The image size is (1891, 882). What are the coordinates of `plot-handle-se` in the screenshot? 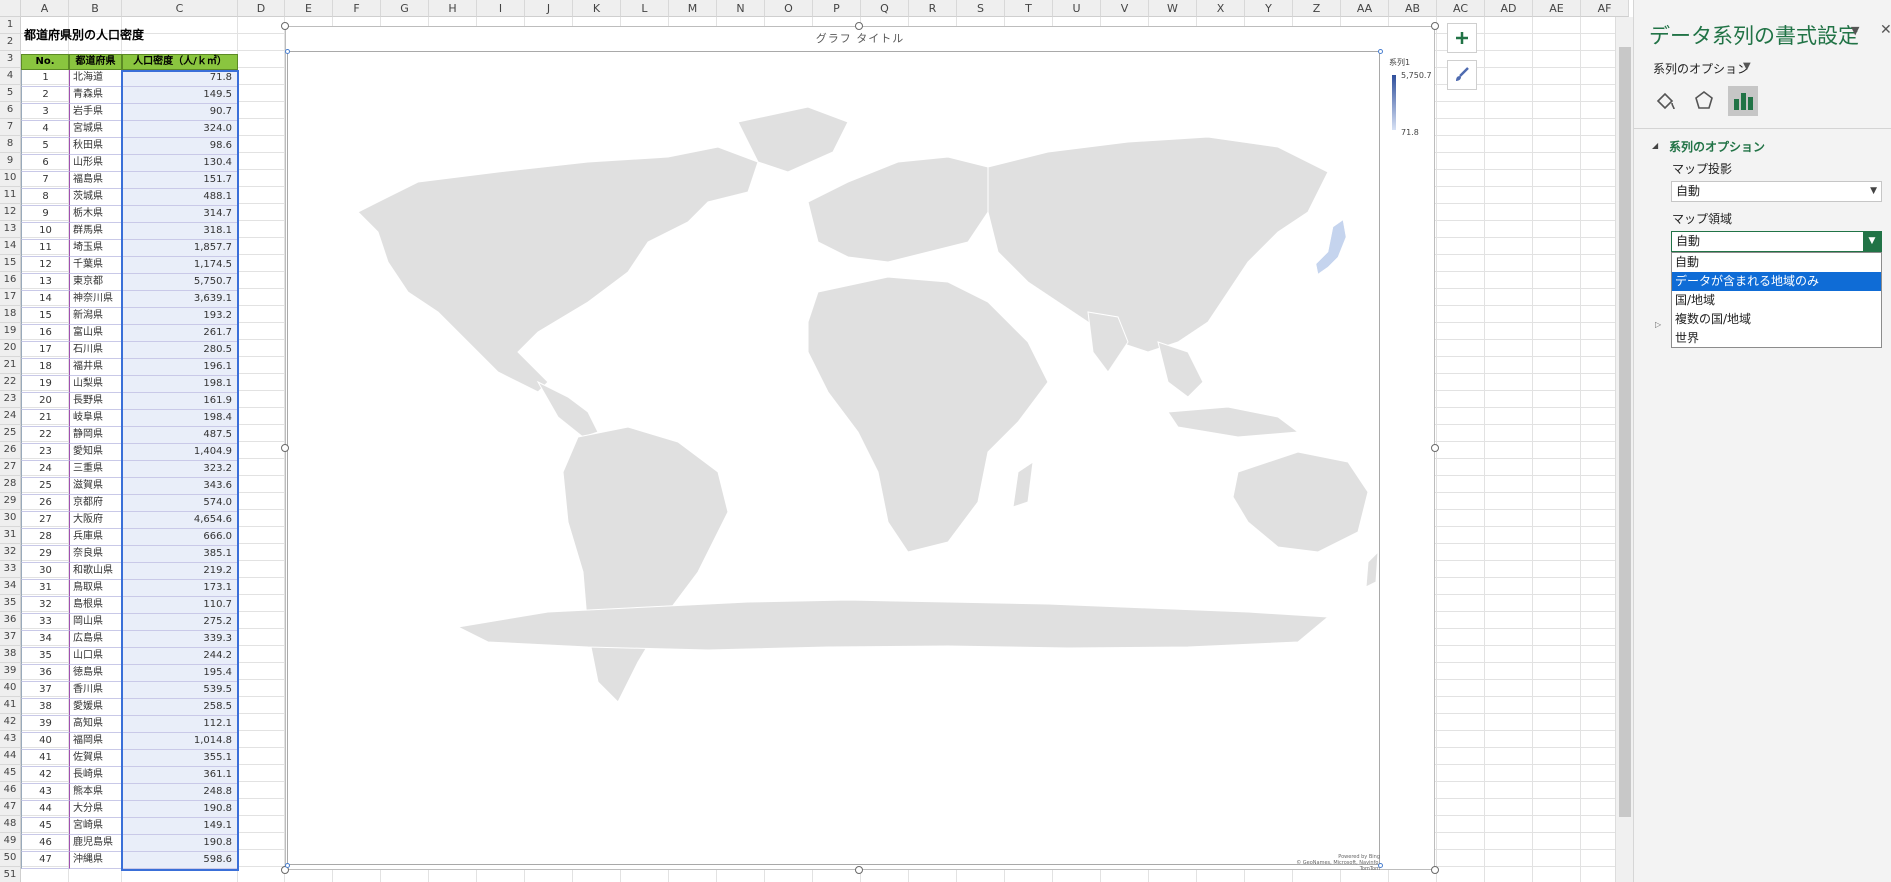 It's located at (1380, 865).